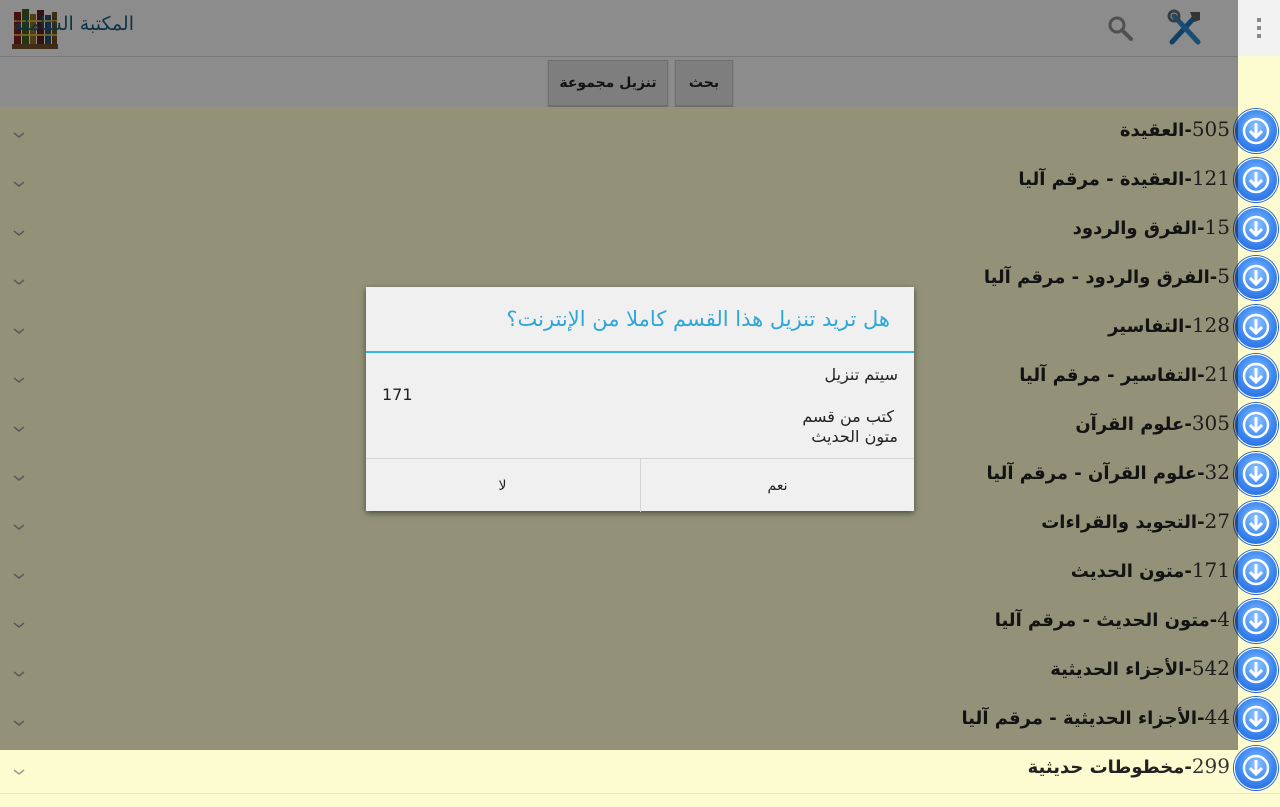 This screenshot has height=807, width=1280. What do you see at coordinates (861, 374) in the screenshot?
I see `dialog-message-line1: سيتم تنزيل` at bounding box center [861, 374].